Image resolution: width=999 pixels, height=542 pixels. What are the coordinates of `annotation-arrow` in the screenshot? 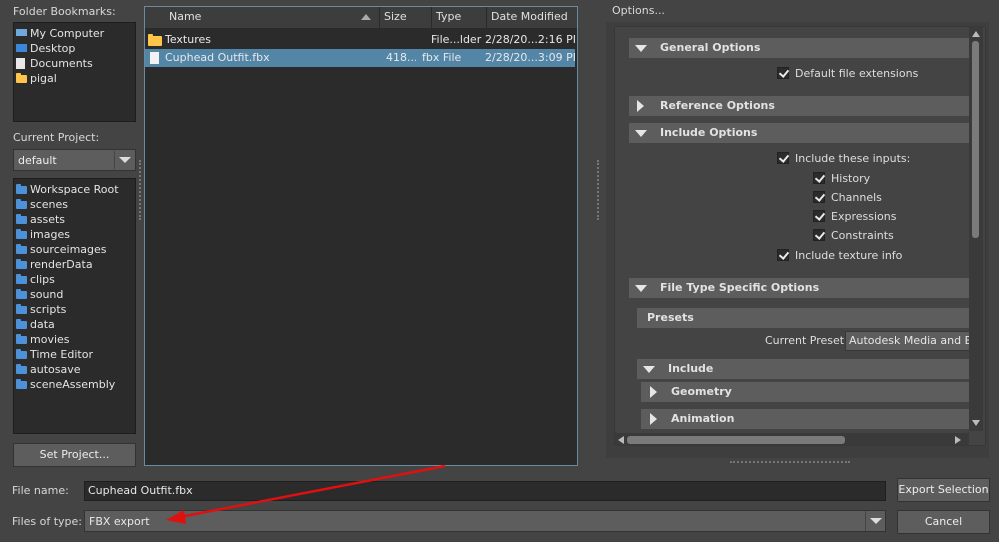 It's located at (306, 494).